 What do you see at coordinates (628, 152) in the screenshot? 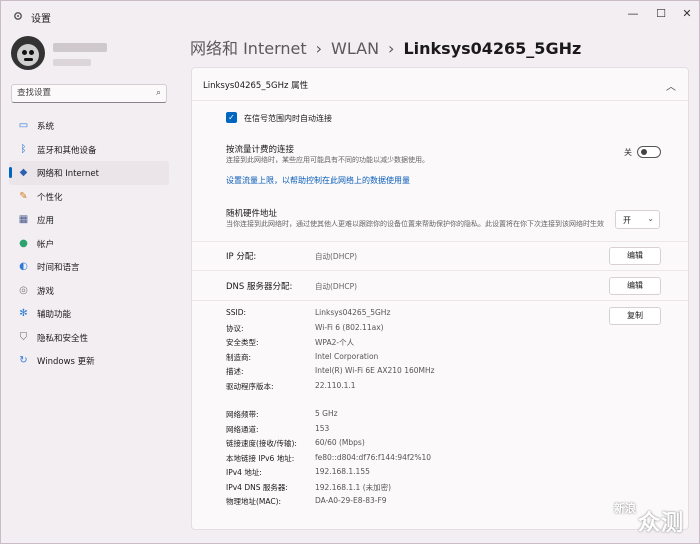
I see `metered-toggle-state: 关` at bounding box center [628, 152].